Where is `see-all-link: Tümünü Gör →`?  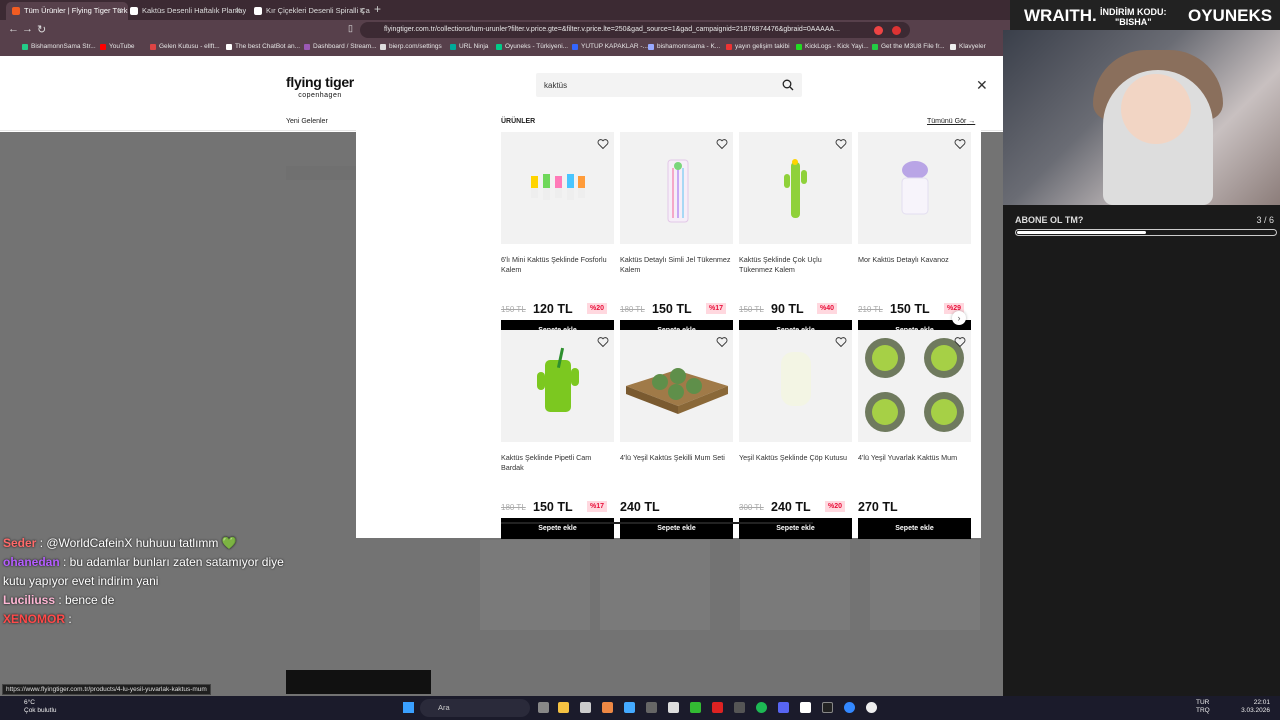
see-all-link: Tümünü Gör → is located at coordinates (951, 121).